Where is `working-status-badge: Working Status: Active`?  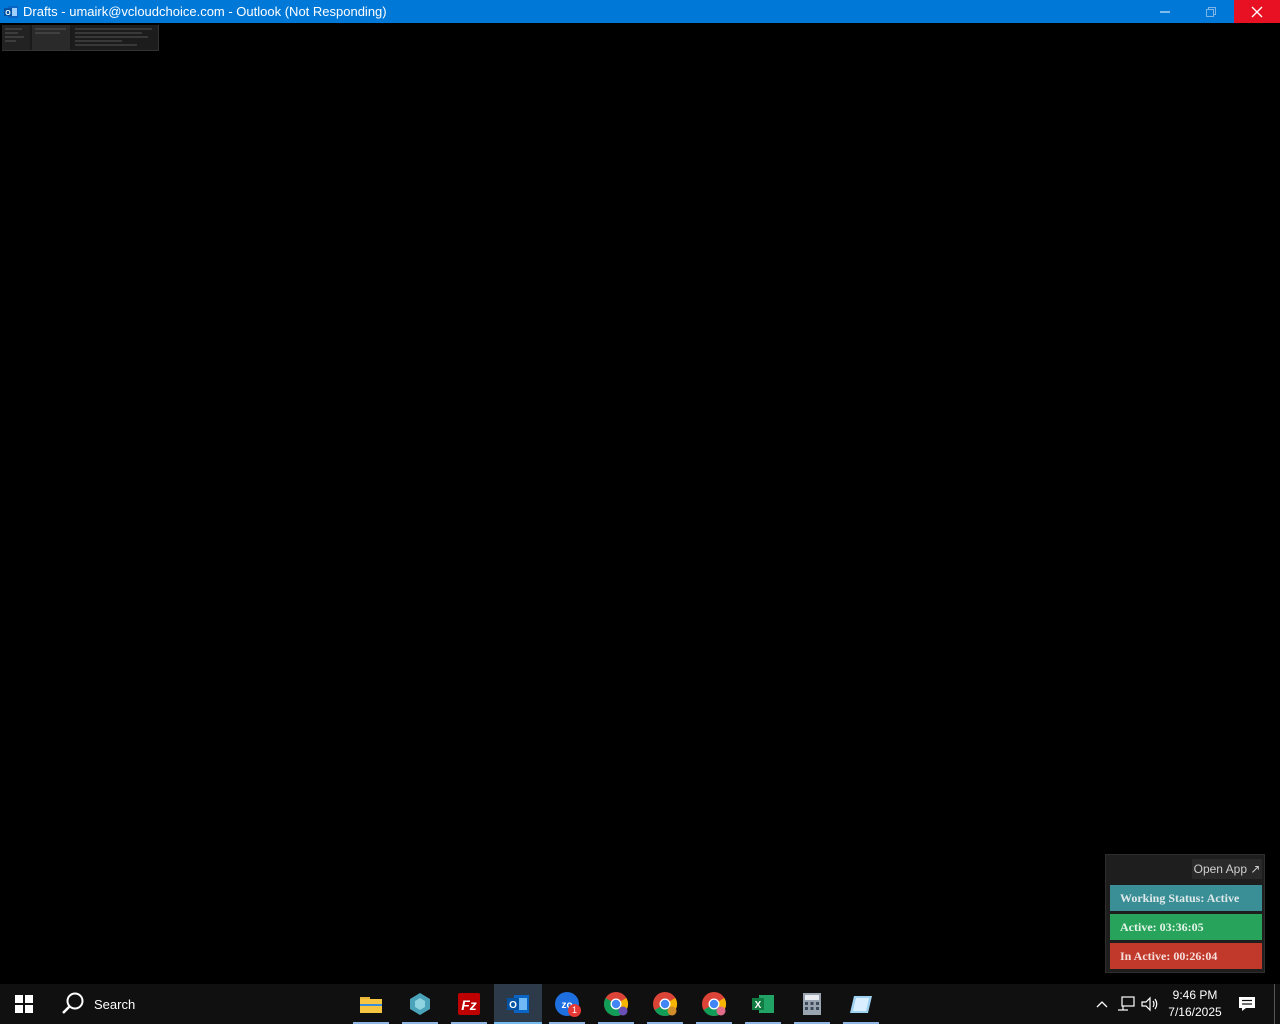 working-status-badge: Working Status: Active is located at coordinates (1186, 898).